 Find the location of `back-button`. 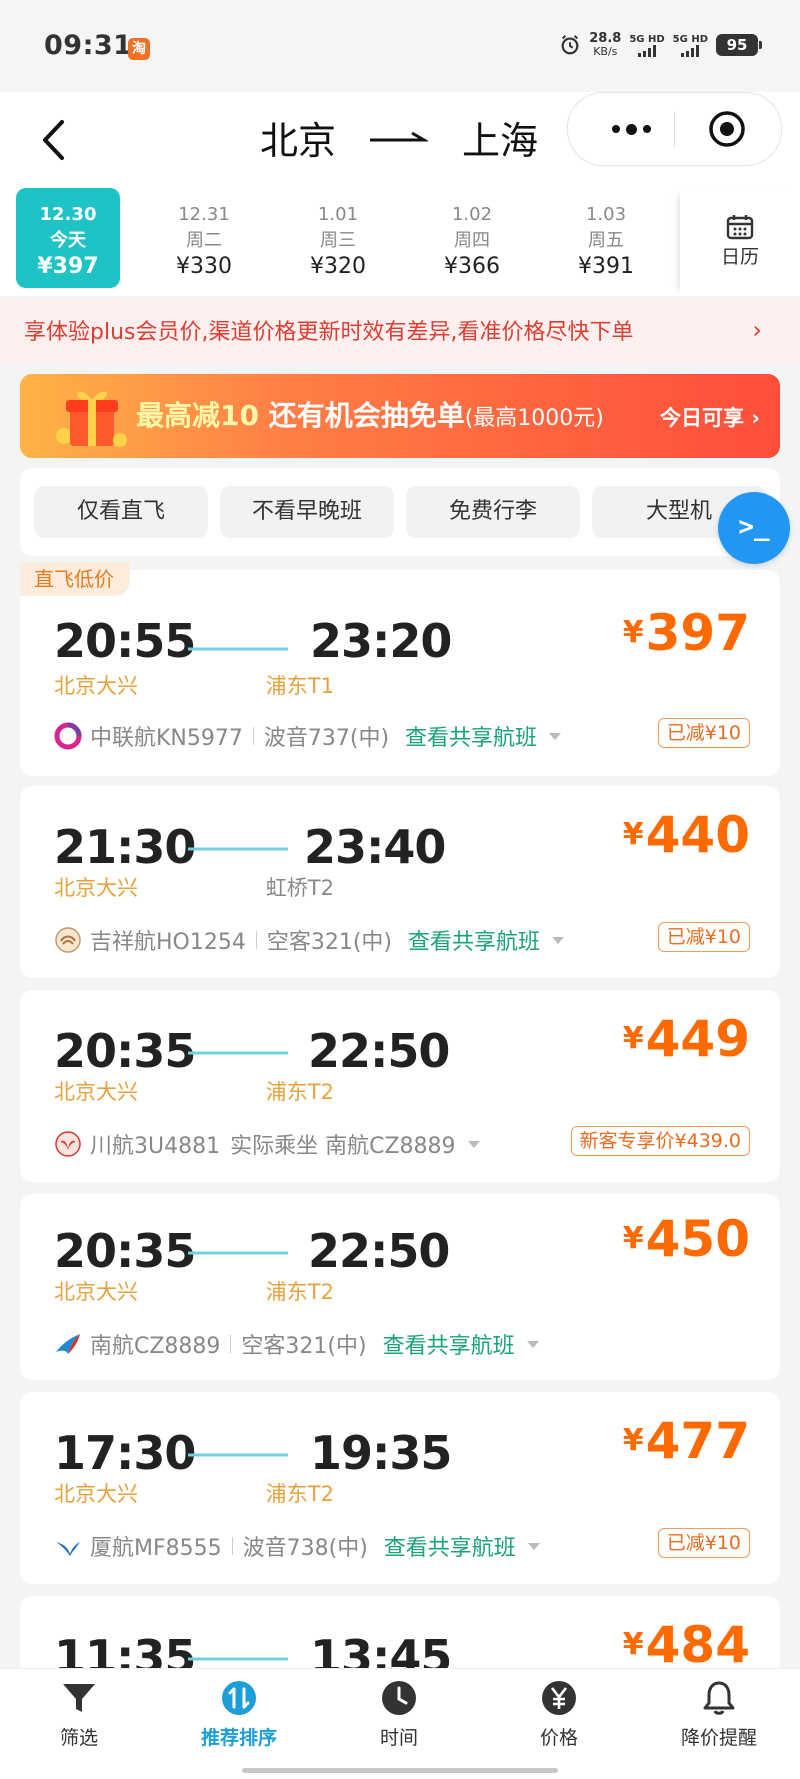

back-button is located at coordinates (53, 140).